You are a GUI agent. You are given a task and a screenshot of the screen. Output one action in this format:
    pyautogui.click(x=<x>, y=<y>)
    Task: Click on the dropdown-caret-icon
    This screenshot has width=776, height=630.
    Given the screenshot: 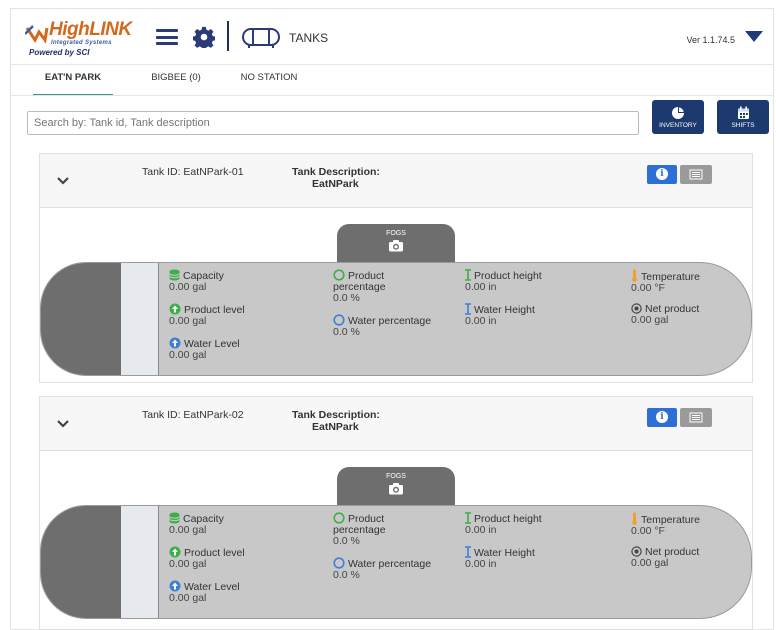 What is the action you would take?
    pyautogui.click(x=754, y=36)
    